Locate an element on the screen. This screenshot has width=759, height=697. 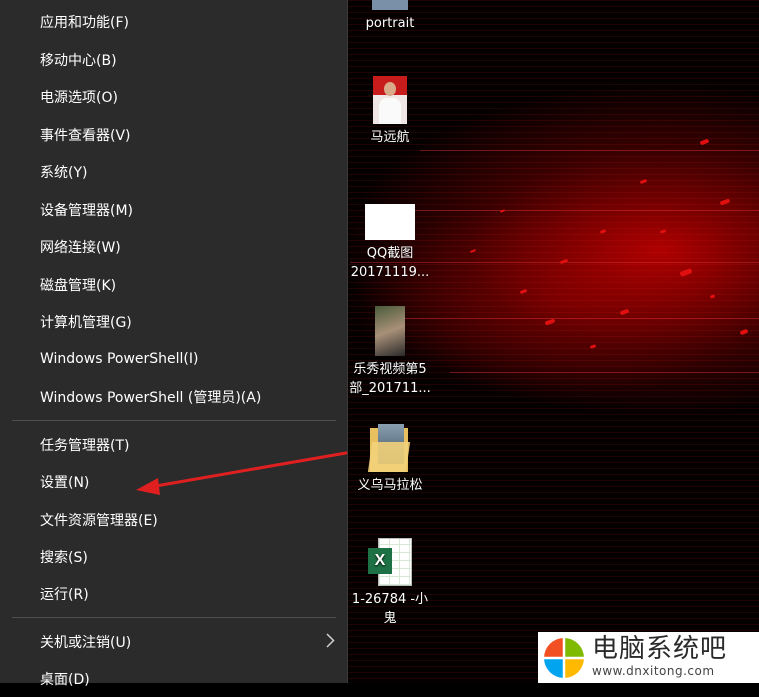
watermark-title: 电脑系统吧 is located at coordinates (660, 649).